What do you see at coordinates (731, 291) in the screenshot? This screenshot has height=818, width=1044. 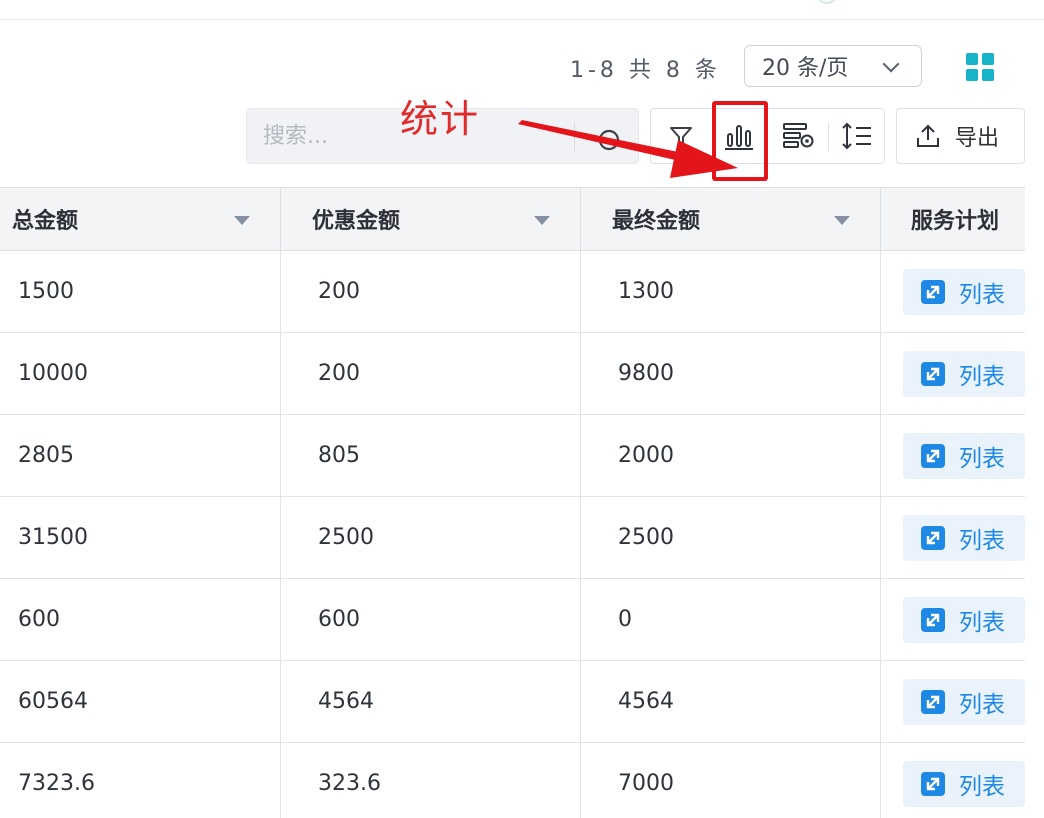 I see `cell-final: 1300` at bounding box center [731, 291].